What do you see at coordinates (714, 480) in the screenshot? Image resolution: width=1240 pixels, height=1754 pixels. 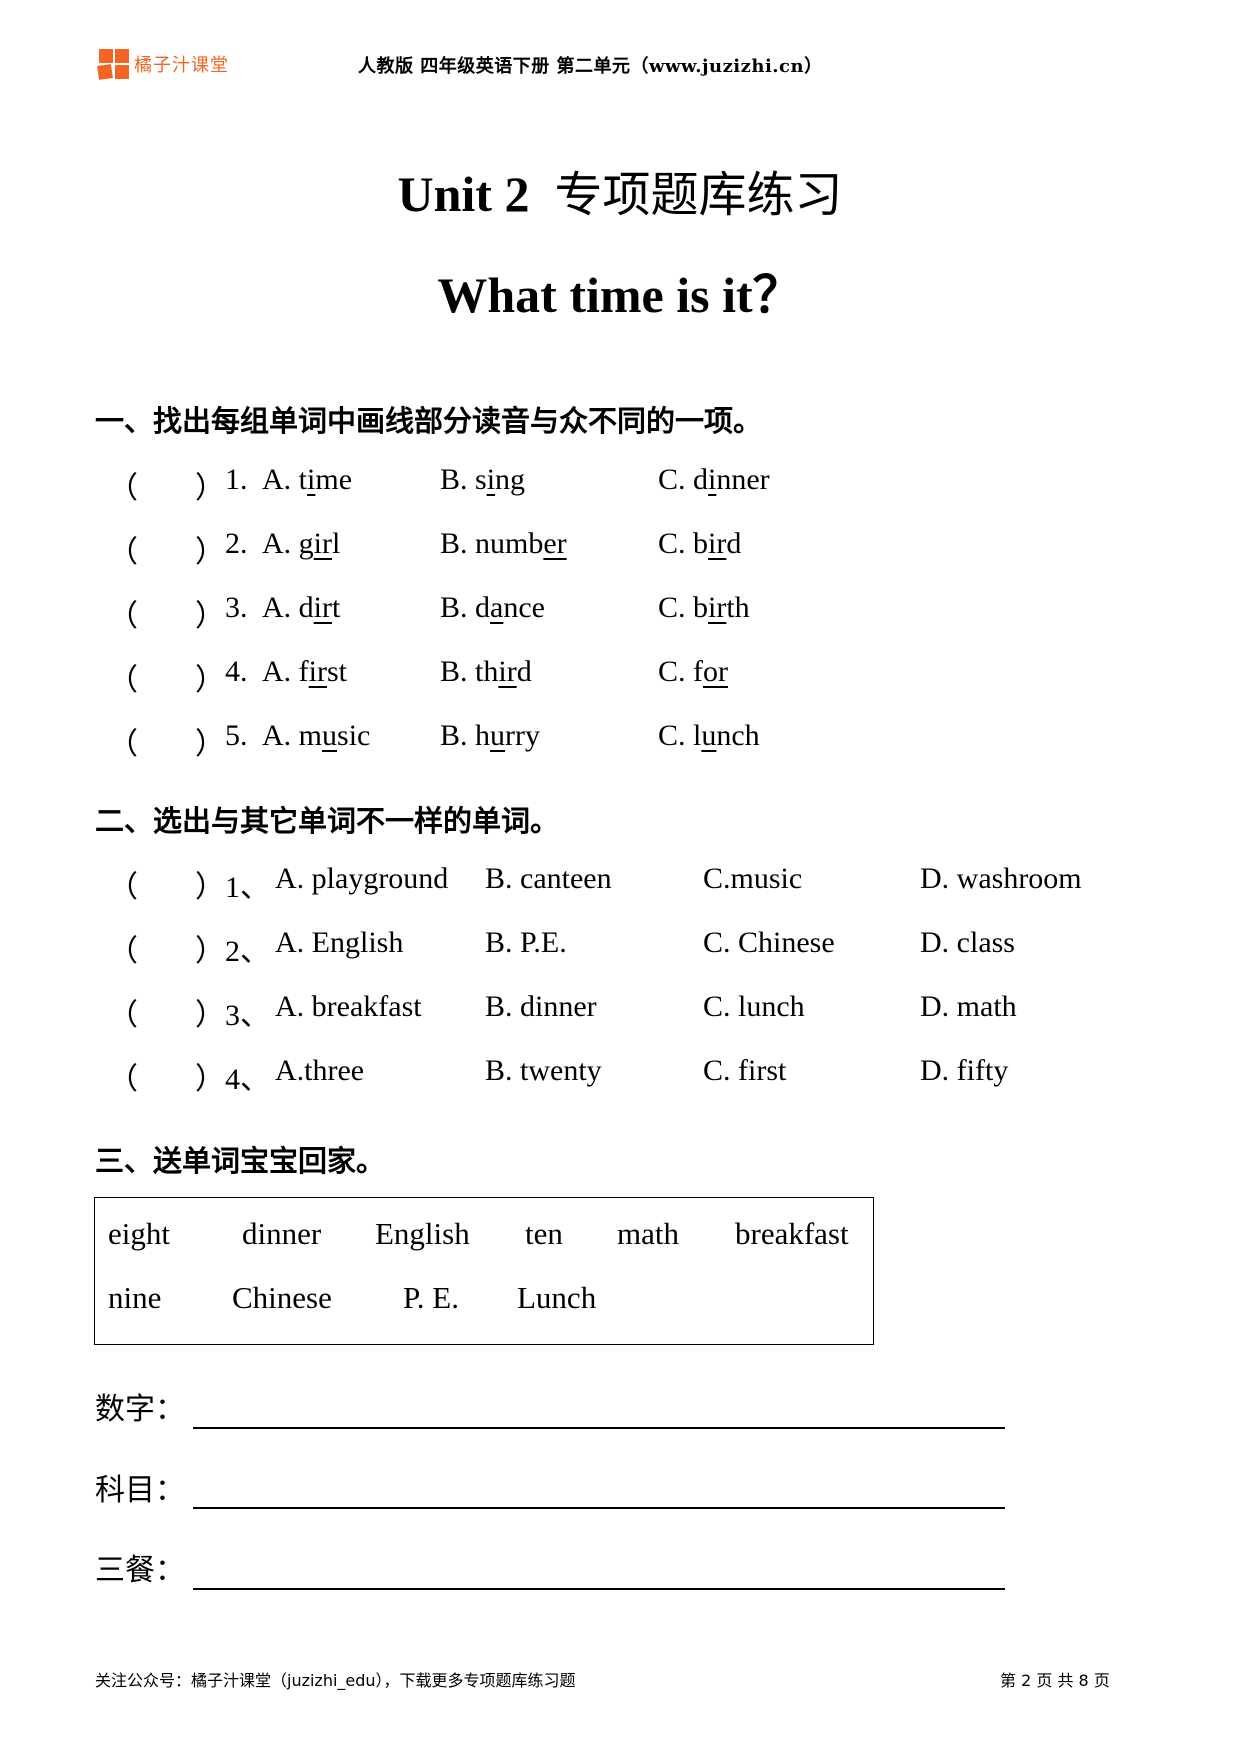 I see `option: C. dinner` at bounding box center [714, 480].